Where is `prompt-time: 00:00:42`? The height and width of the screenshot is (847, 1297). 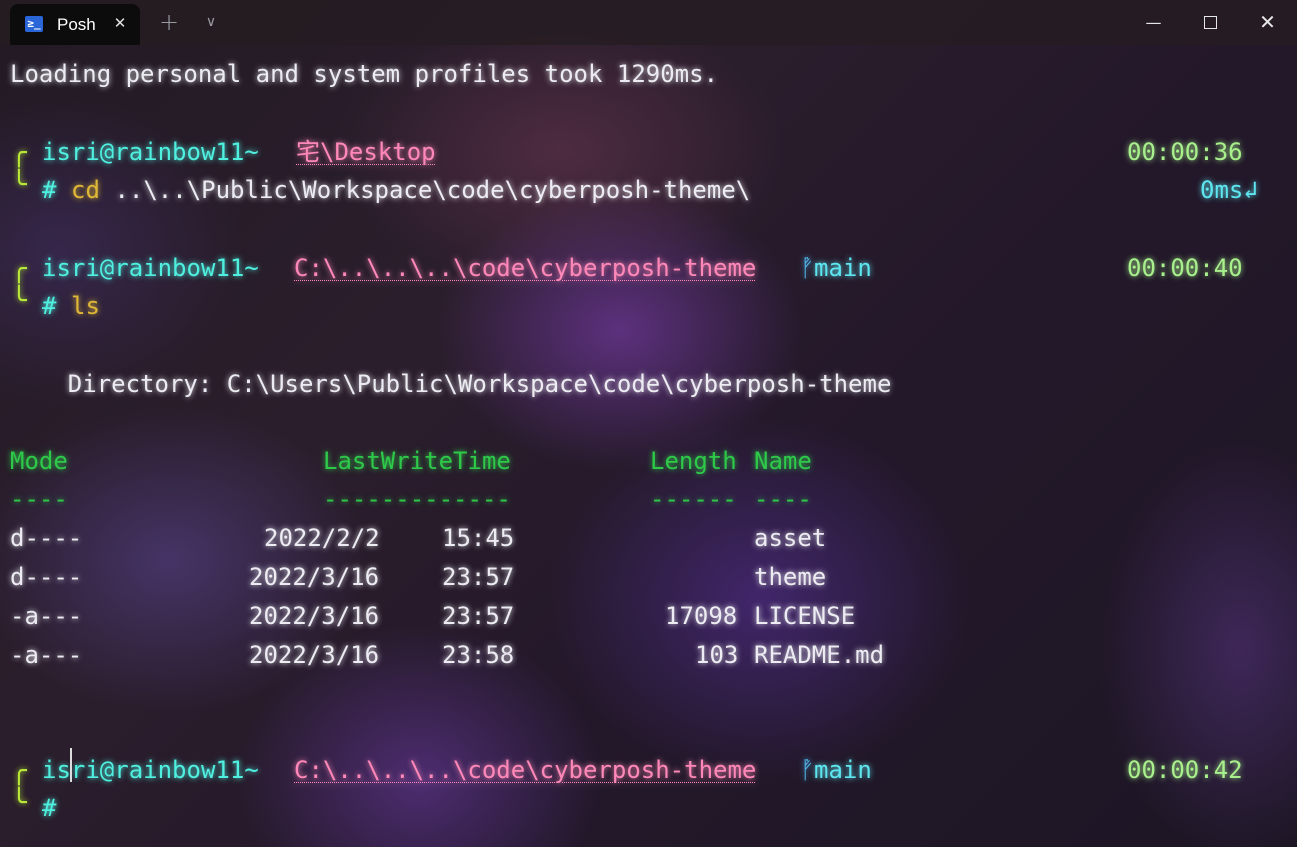
prompt-time: 00:00:42 is located at coordinates (1185, 770).